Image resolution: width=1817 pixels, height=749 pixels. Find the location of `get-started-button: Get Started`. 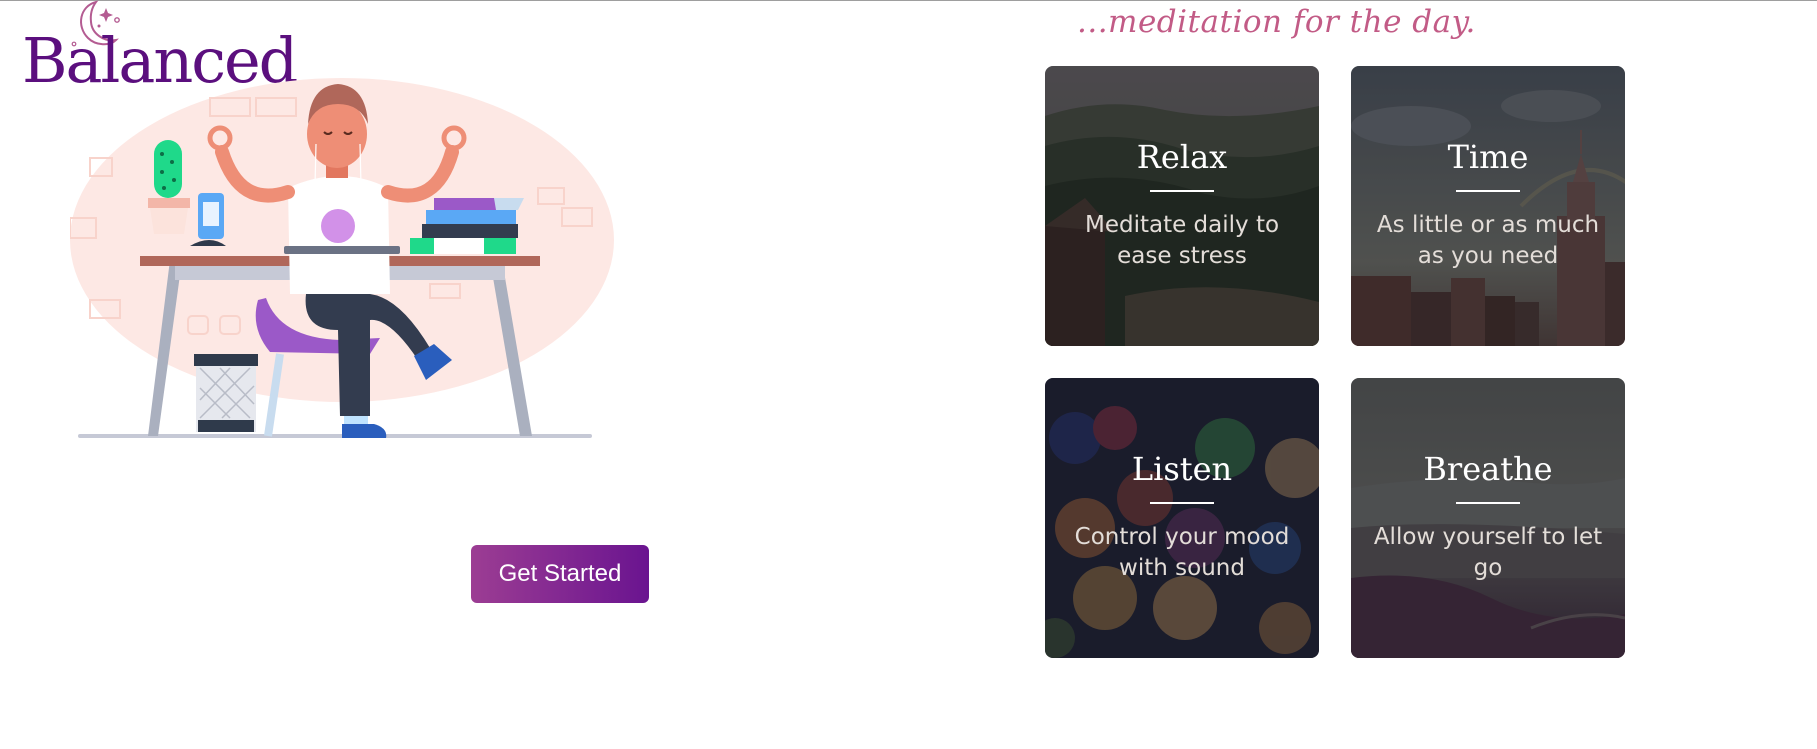

get-started-button: Get Started is located at coordinates (560, 574).